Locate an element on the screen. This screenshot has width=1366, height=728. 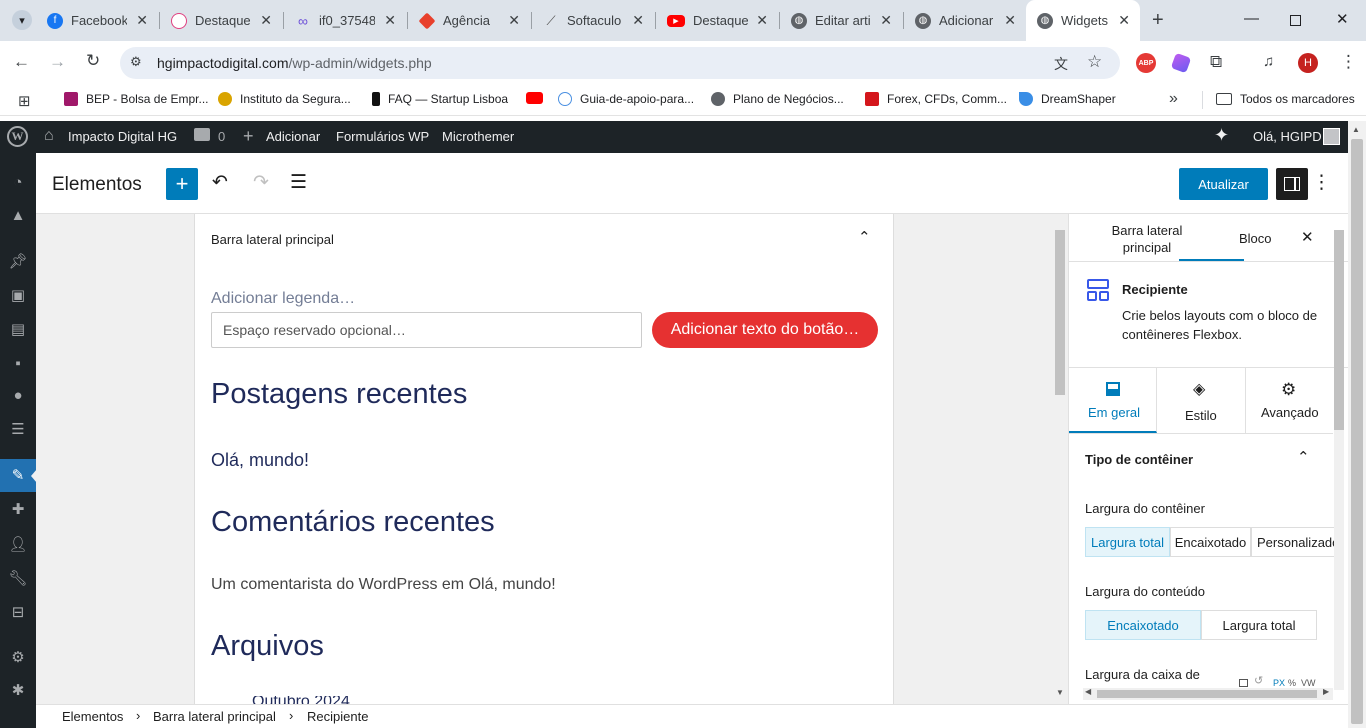
puzzle-icon: ✱ is located at coordinates (18, 690).